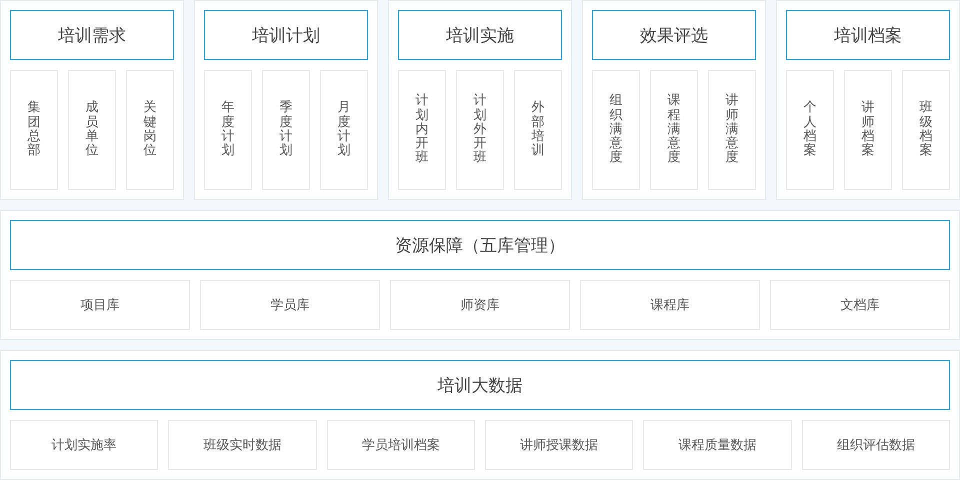 This screenshot has width=960, height=480. I want to click on module-item-label: 成员单位, so click(92, 130).